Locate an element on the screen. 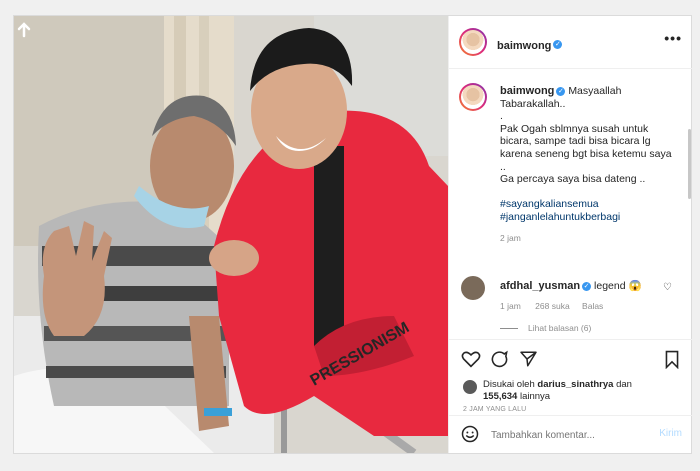  comments-scrollbar is located at coordinates (689, 164).